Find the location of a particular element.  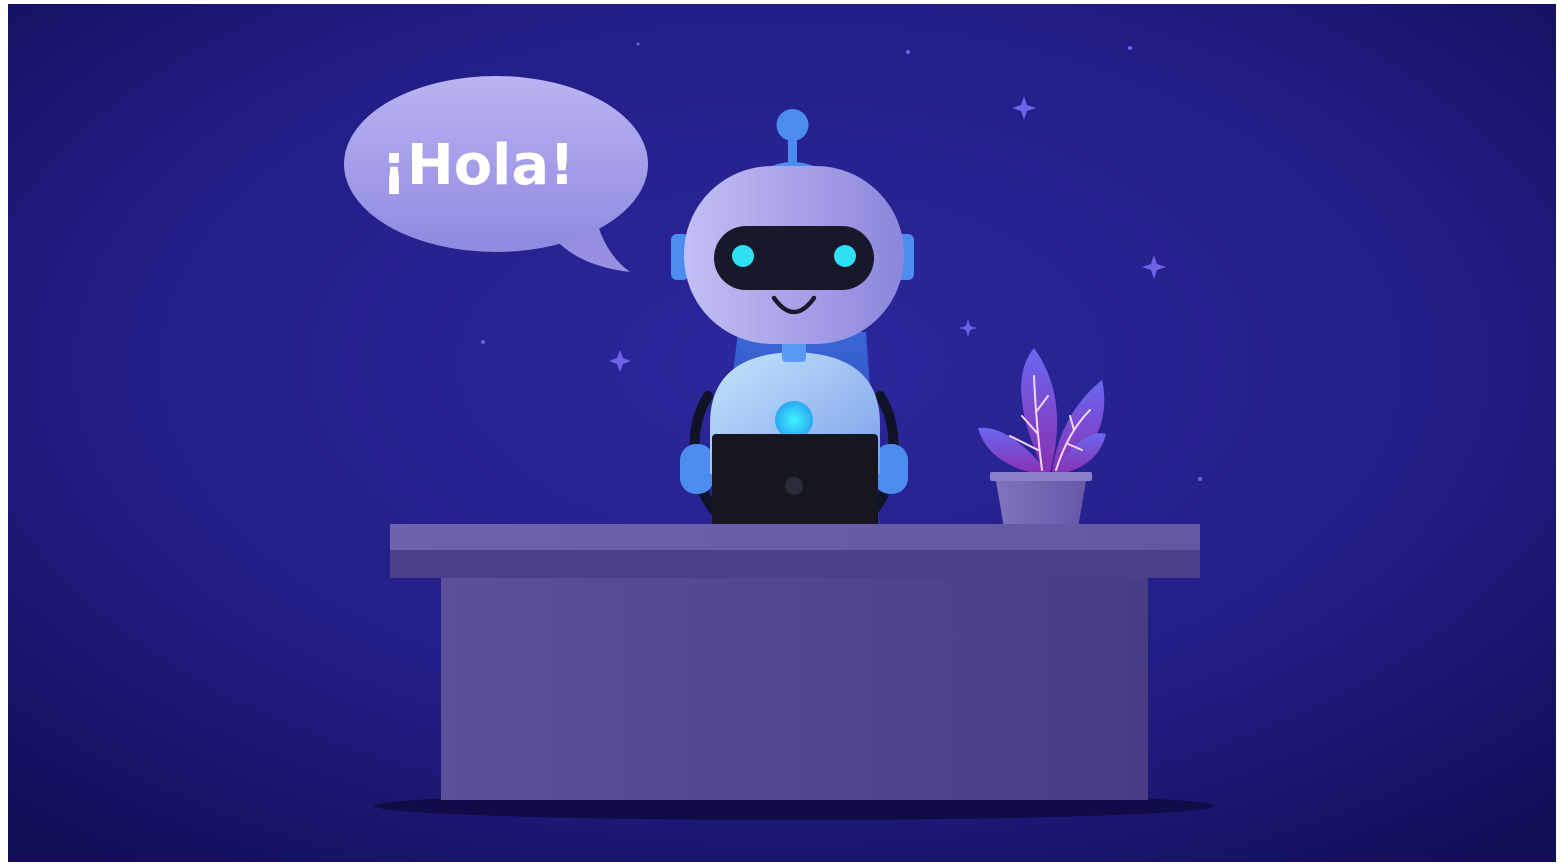

robot-eye-right is located at coordinates (845, 256).